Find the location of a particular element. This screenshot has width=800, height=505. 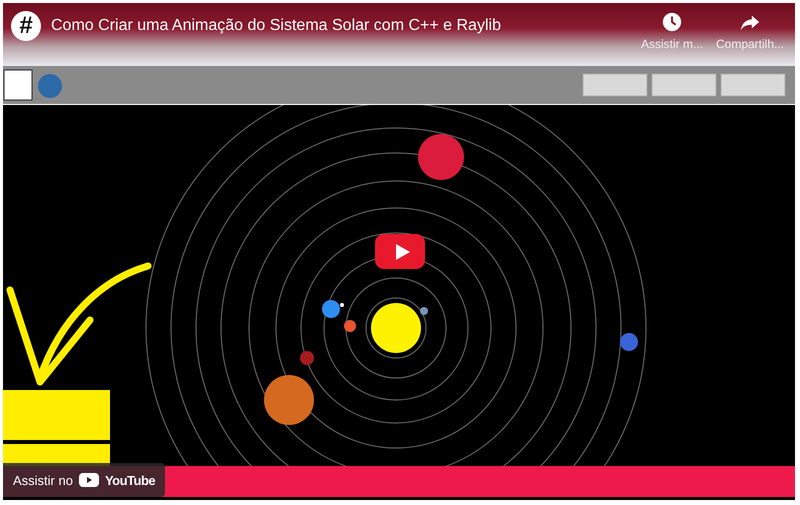

play-button is located at coordinates (400, 251).